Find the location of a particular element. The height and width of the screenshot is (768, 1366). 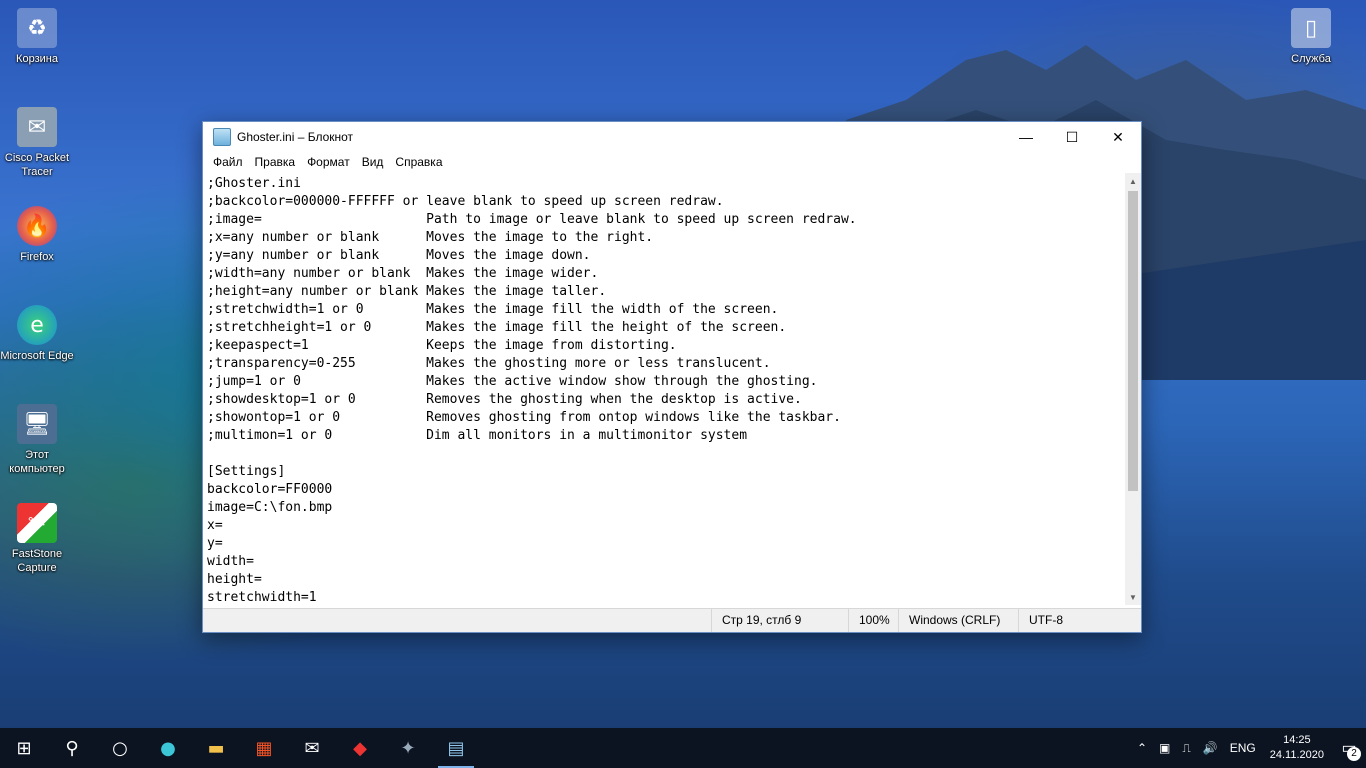

menu-edit: Правка is located at coordinates (275, 162).